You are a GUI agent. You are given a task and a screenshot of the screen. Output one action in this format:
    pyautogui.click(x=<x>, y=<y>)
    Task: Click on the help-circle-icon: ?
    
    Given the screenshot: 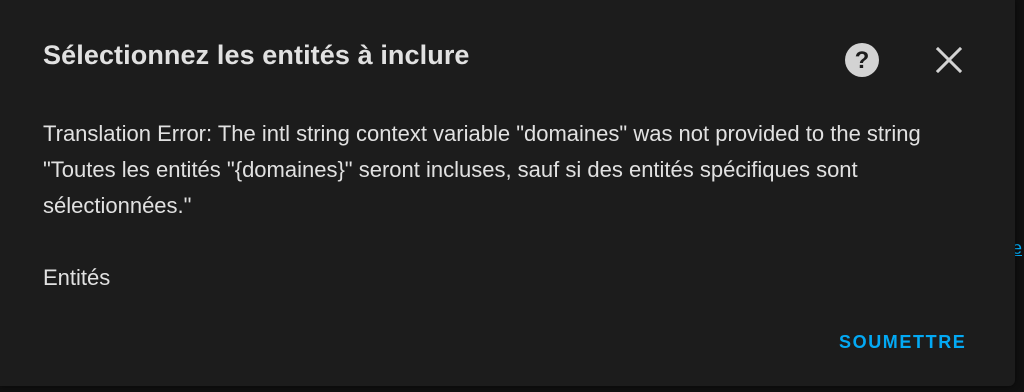 What is the action you would take?
    pyautogui.click(x=862, y=62)
    